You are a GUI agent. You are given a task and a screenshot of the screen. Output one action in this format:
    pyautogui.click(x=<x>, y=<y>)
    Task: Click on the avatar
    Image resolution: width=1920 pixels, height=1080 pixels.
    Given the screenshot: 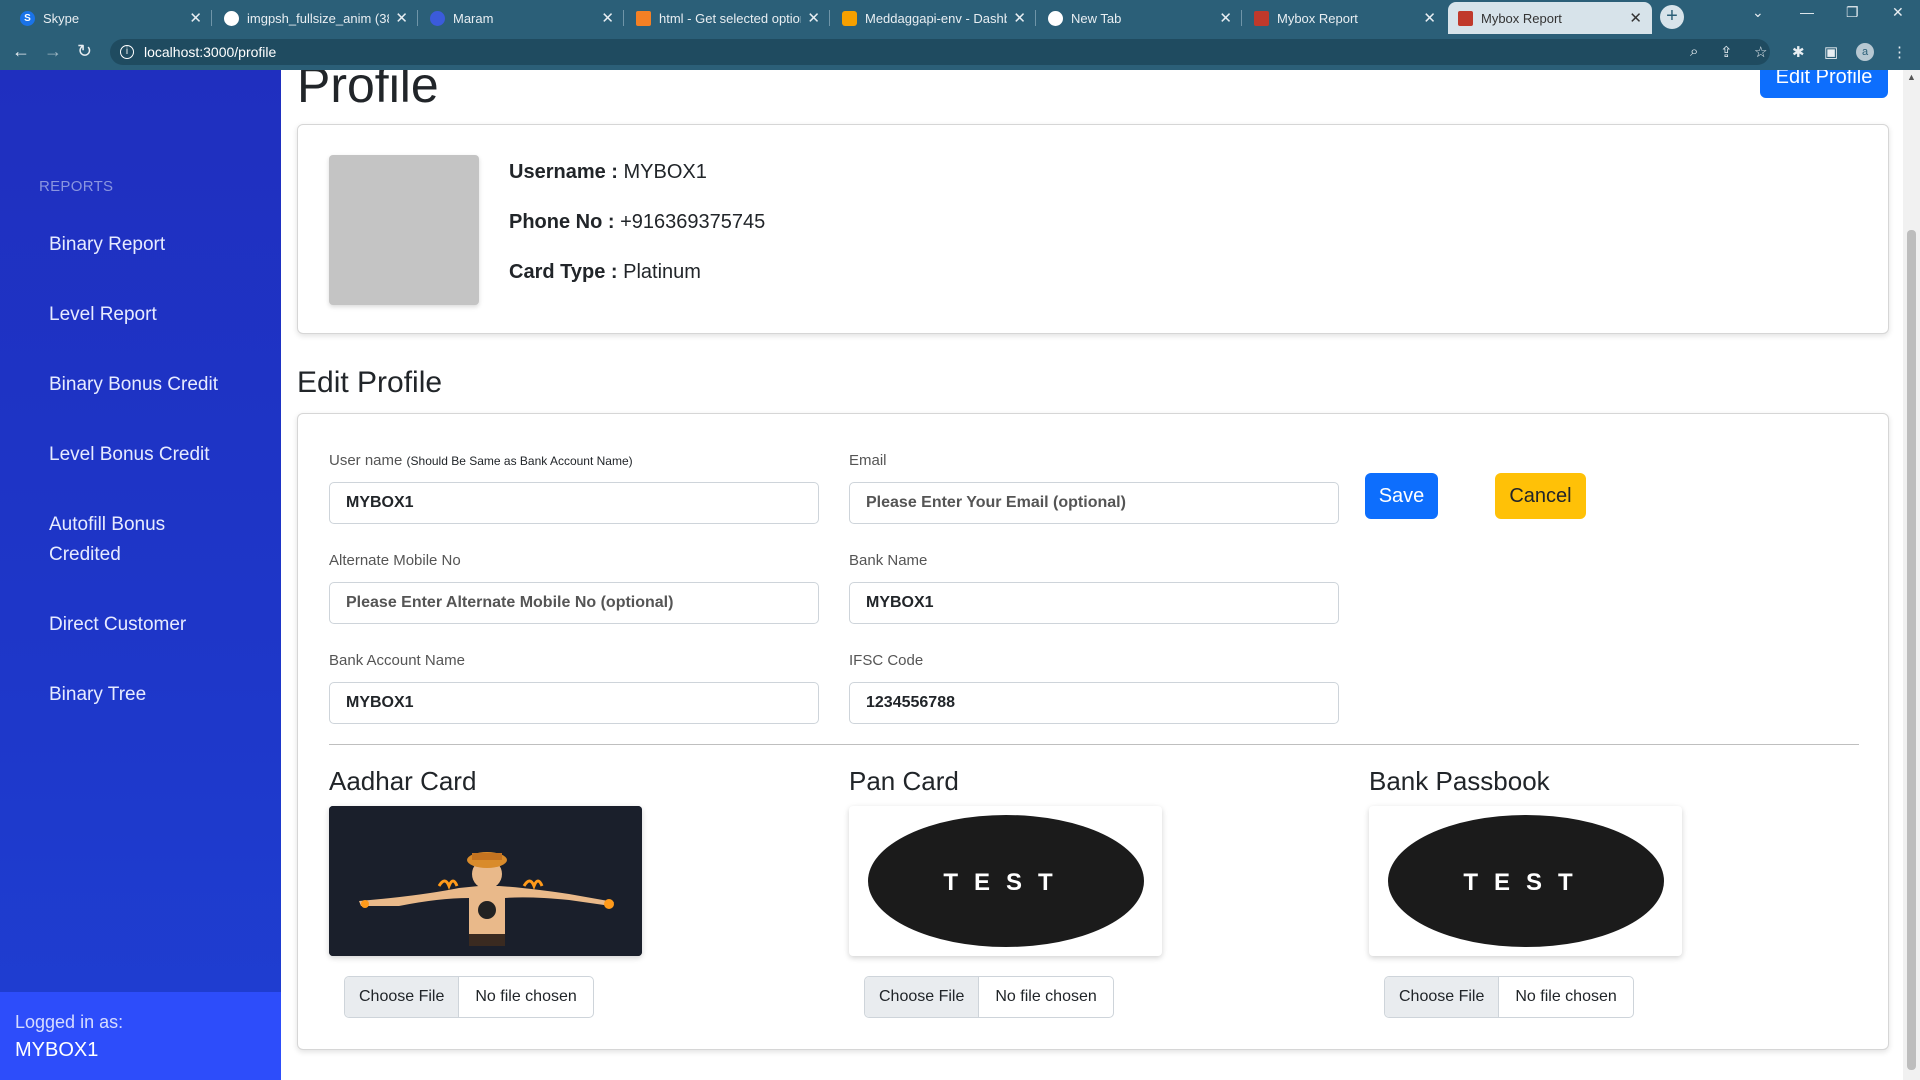 What is the action you would take?
    pyautogui.click(x=404, y=230)
    